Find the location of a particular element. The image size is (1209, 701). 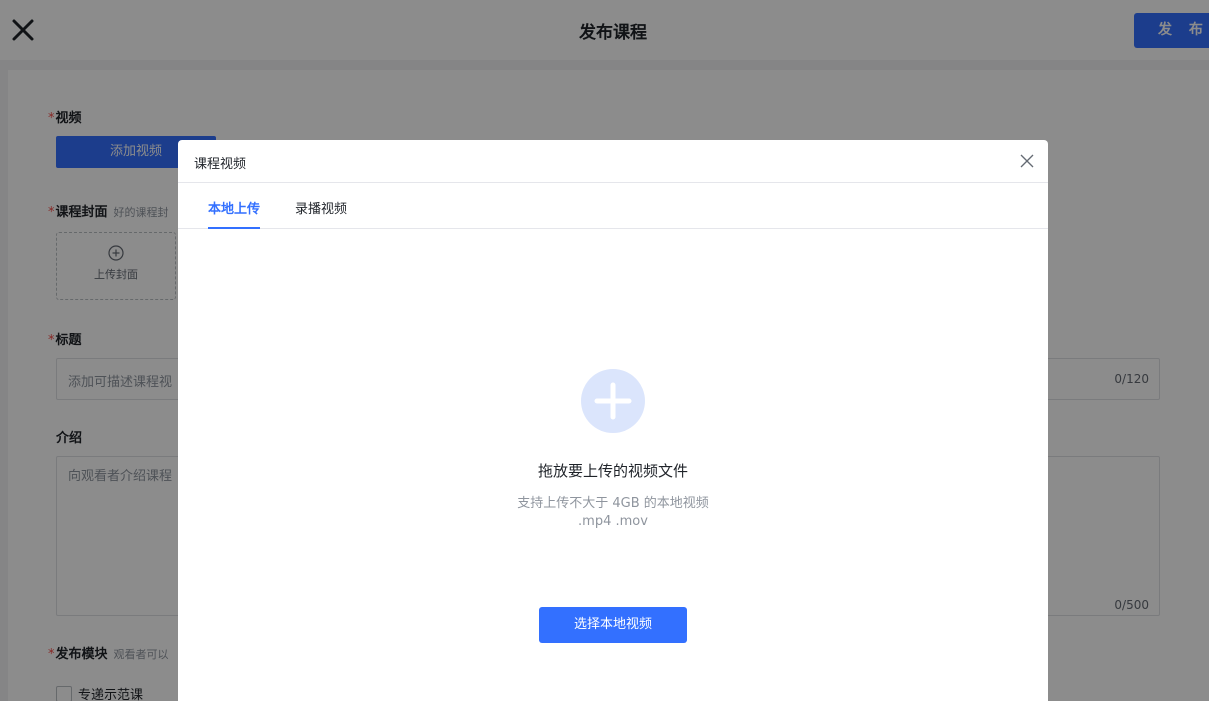

tab-recorded-video: 录播视频 is located at coordinates (321, 213).